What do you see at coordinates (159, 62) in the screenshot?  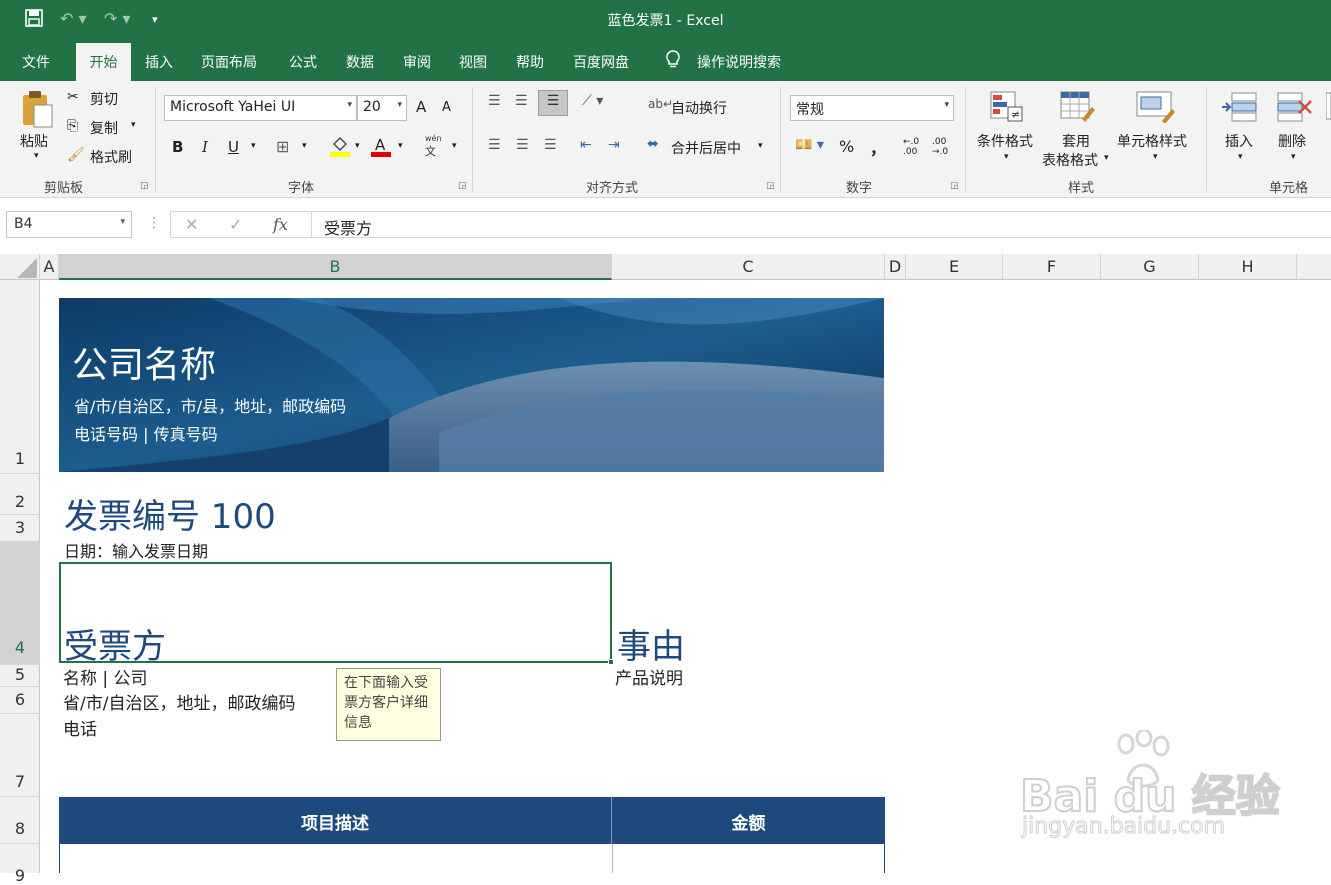 I see `menu-insert: 插入` at bounding box center [159, 62].